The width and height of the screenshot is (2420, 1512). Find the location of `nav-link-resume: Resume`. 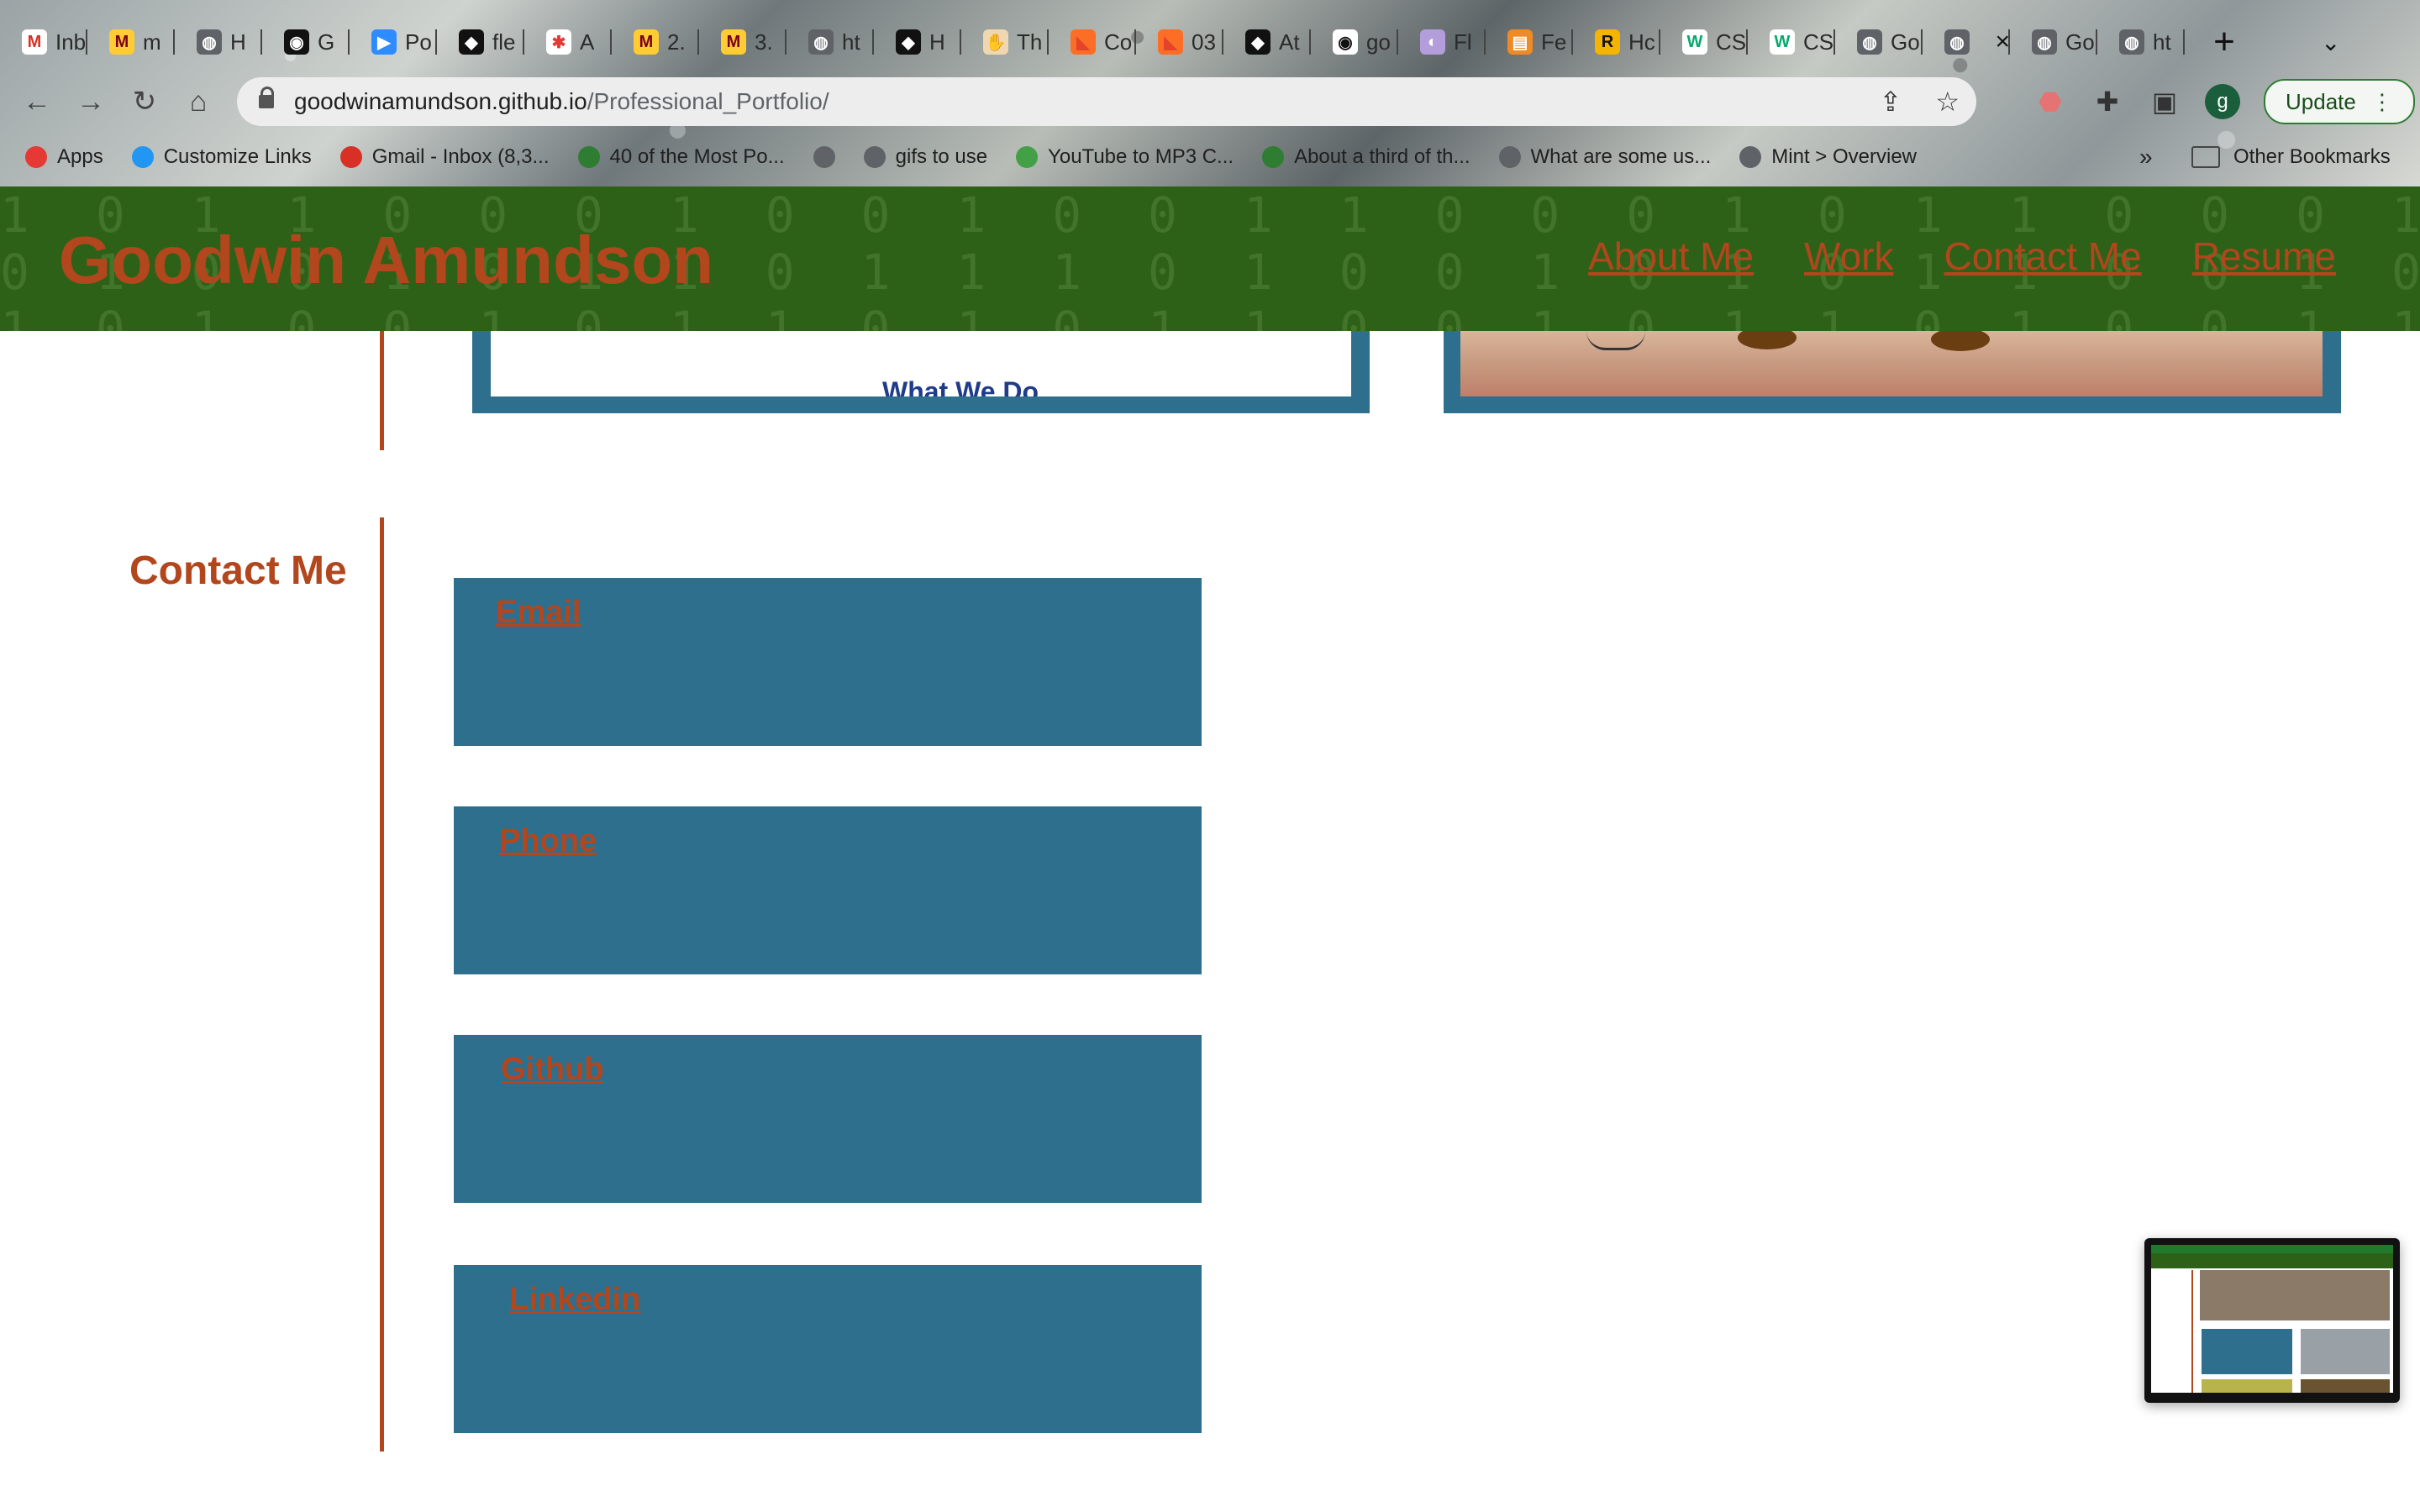

nav-link-resume: Resume is located at coordinates (2264, 256).